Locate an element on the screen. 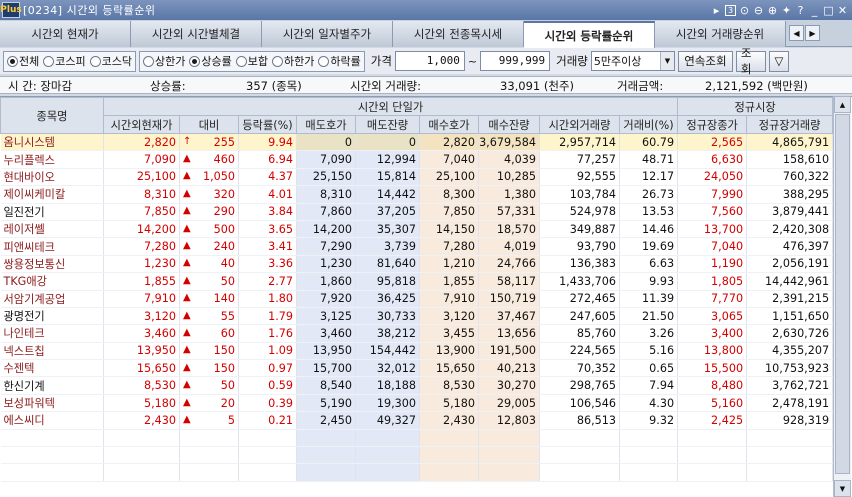  tab-4: 시간외 등락률순위 is located at coordinates (589, 34).